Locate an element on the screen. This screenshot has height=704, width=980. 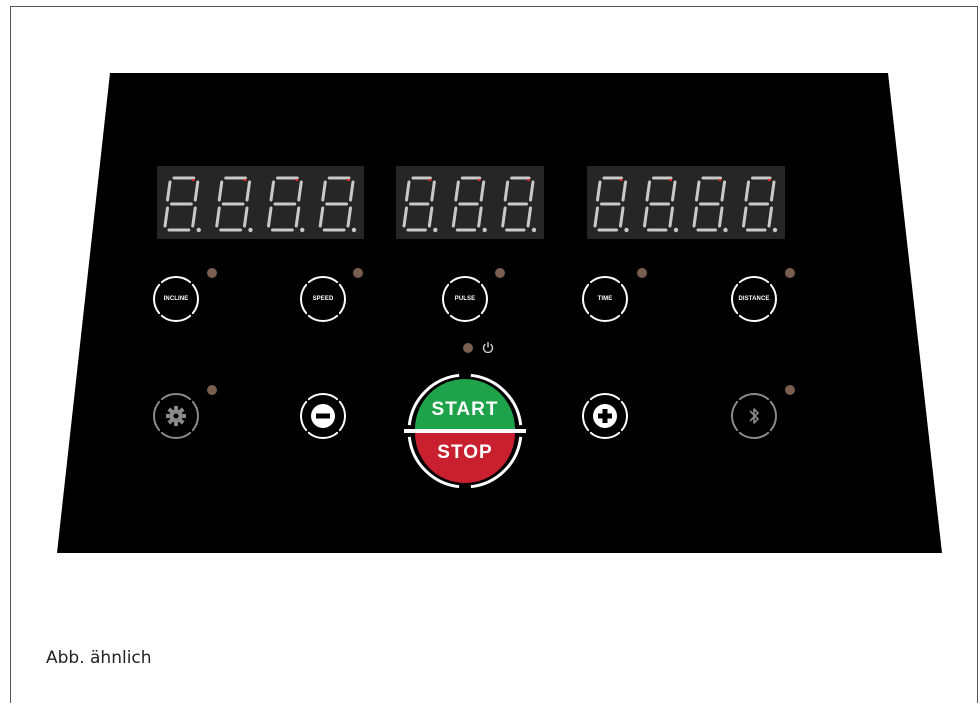
gear-icon is located at coordinates (176, 416).